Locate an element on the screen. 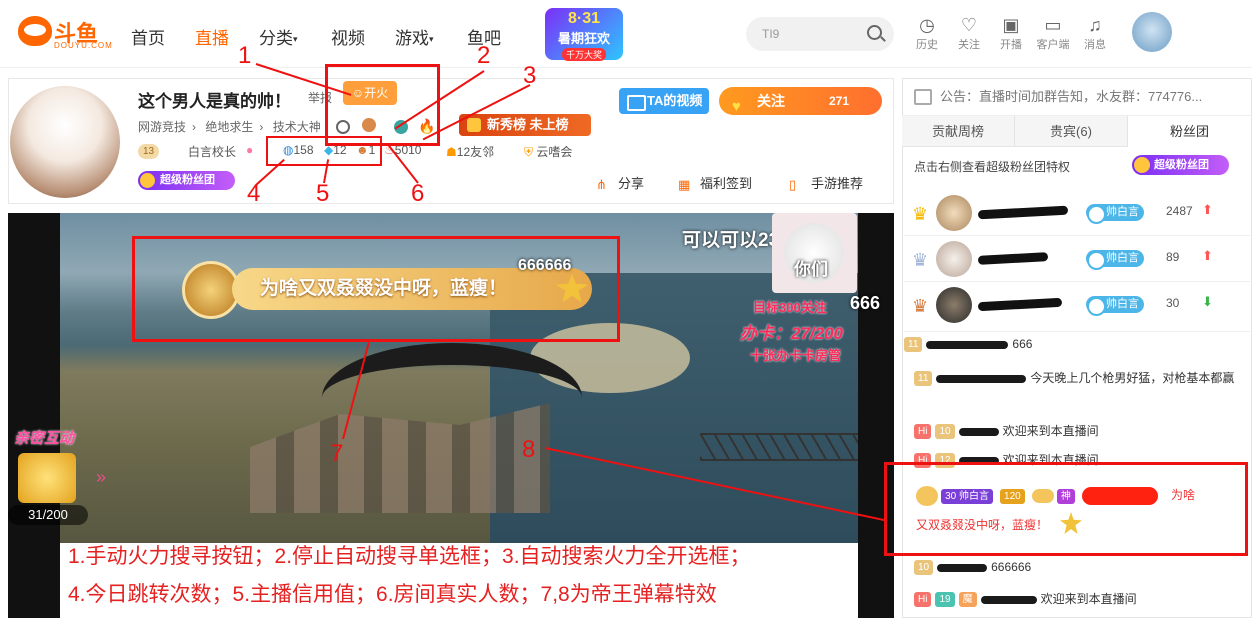 The height and width of the screenshot is (618, 1252). promo-banner: 8·31 暑期狂欢 千万大奖 is located at coordinates (584, 34).